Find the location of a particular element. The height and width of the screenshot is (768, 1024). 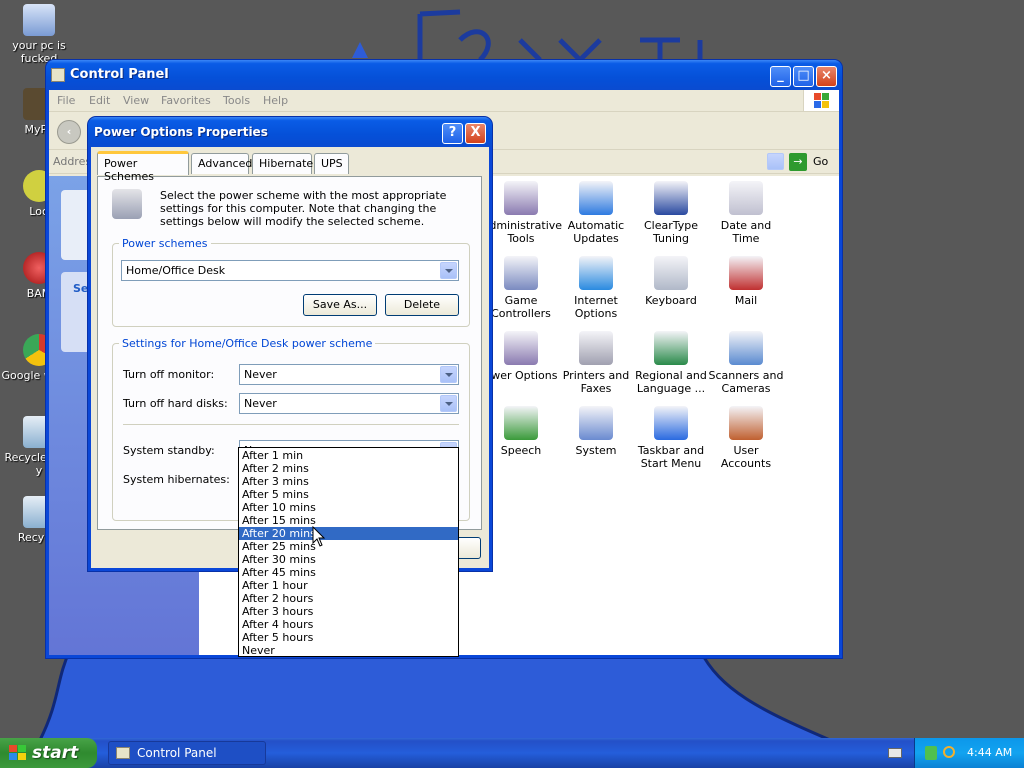

cp-item-label: Game Controllers is located at coordinates (521, 307).